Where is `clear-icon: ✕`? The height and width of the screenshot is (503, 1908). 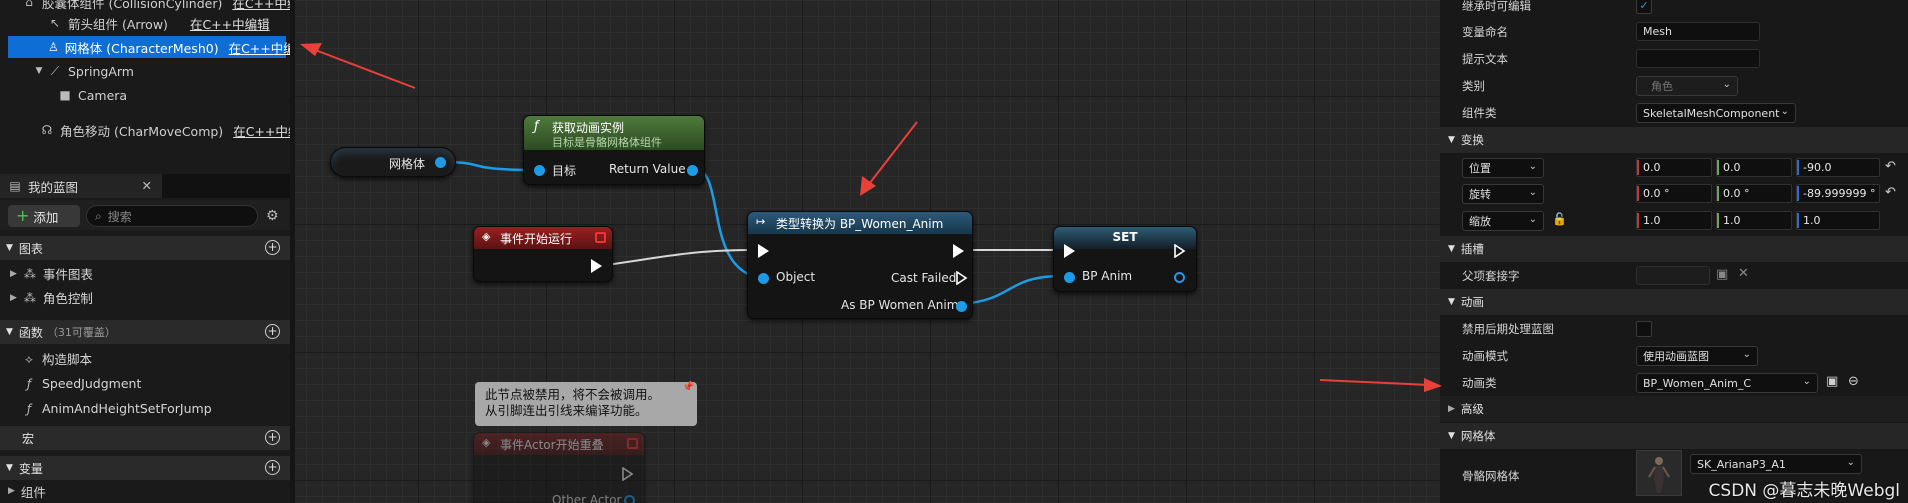 clear-icon: ✕ is located at coordinates (1743, 273).